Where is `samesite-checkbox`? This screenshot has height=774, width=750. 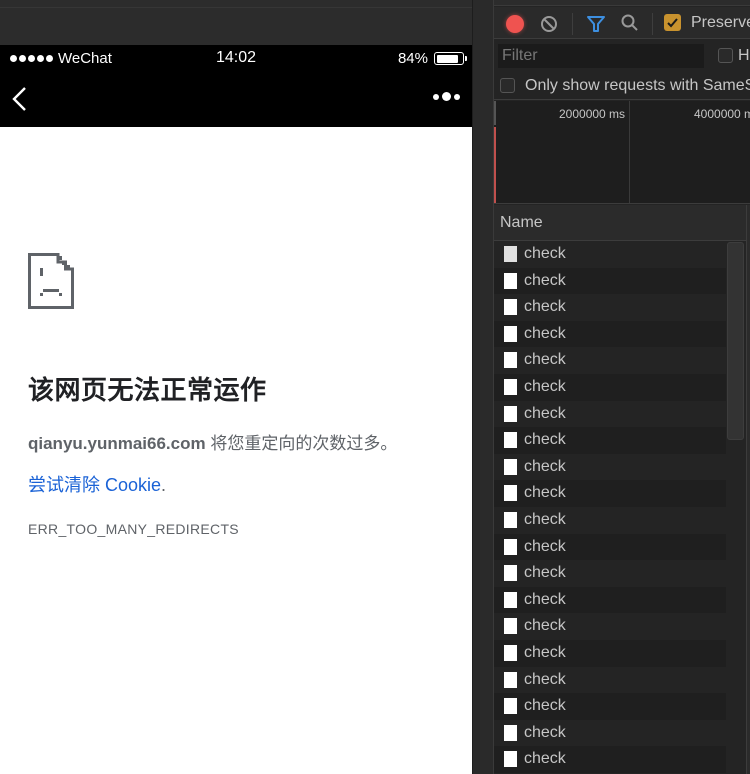 samesite-checkbox is located at coordinates (507, 85).